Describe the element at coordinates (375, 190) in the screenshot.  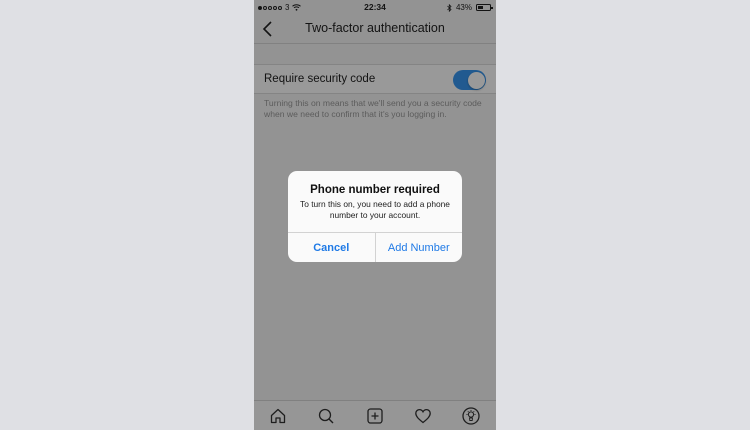
I see `dialog-title: Phone number required` at that location.